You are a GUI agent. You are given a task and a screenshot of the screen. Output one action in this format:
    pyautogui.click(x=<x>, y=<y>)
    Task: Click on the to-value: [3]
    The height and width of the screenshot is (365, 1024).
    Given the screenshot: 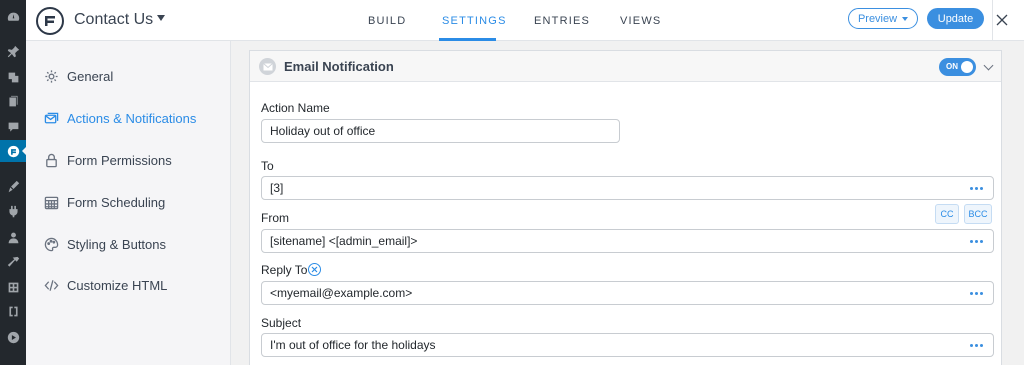 What is the action you would take?
    pyautogui.click(x=277, y=188)
    